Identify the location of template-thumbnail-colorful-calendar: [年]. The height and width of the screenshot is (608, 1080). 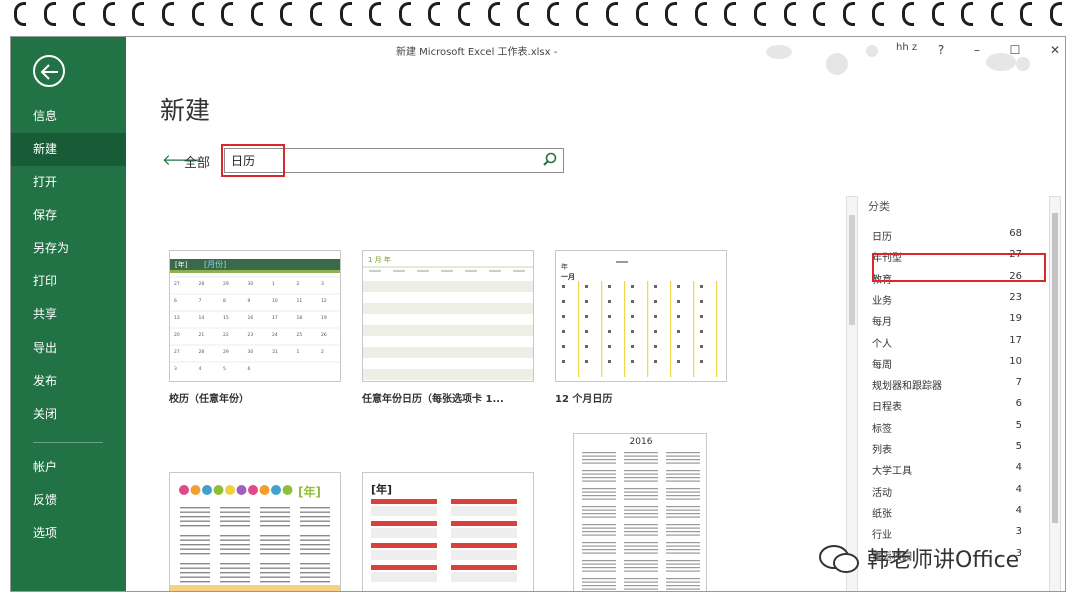
(255, 531).